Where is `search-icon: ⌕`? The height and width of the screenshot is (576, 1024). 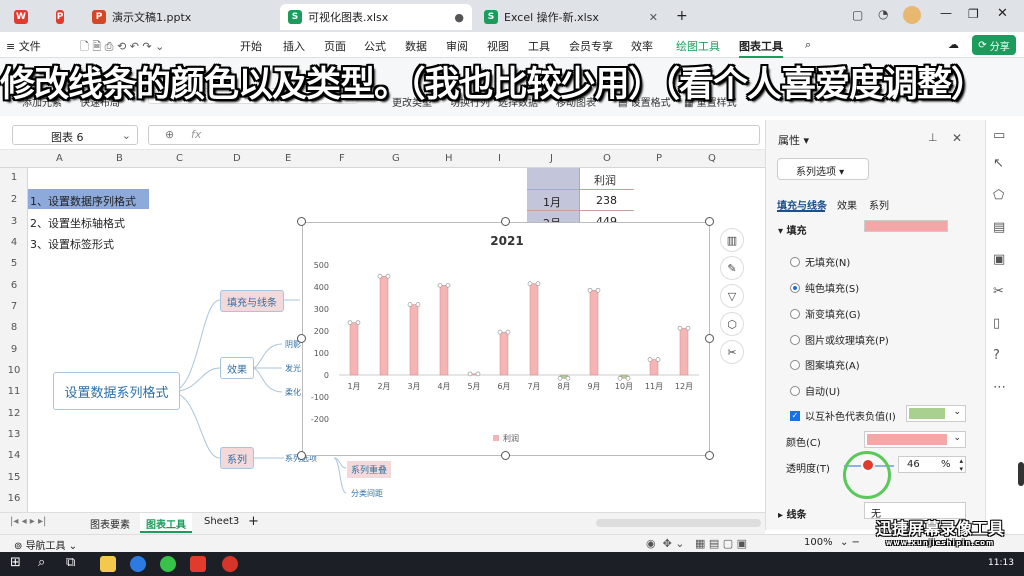 search-icon: ⌕ is located at coordinates (41, 562).